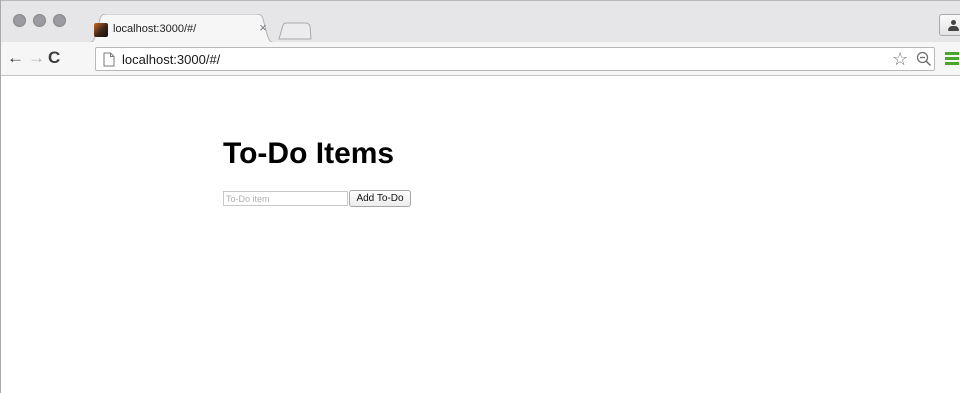 The height and width of the screenshot is (393, 960). I want to click on page-icon, so click(109, 59).